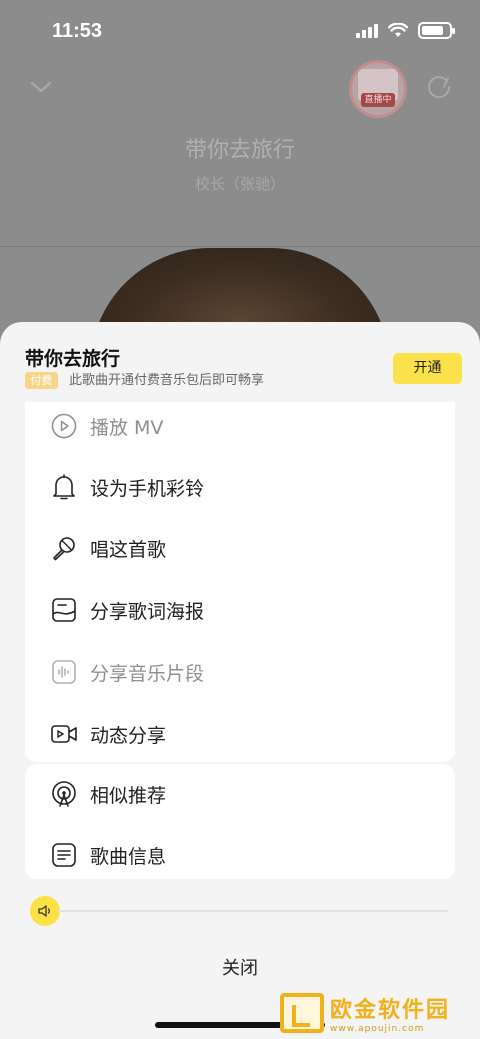  What do you see at coordinates (239, 150) in the screenshot?
I see `player-song-title: 带你去旅行` at bounding box center [239, 150].